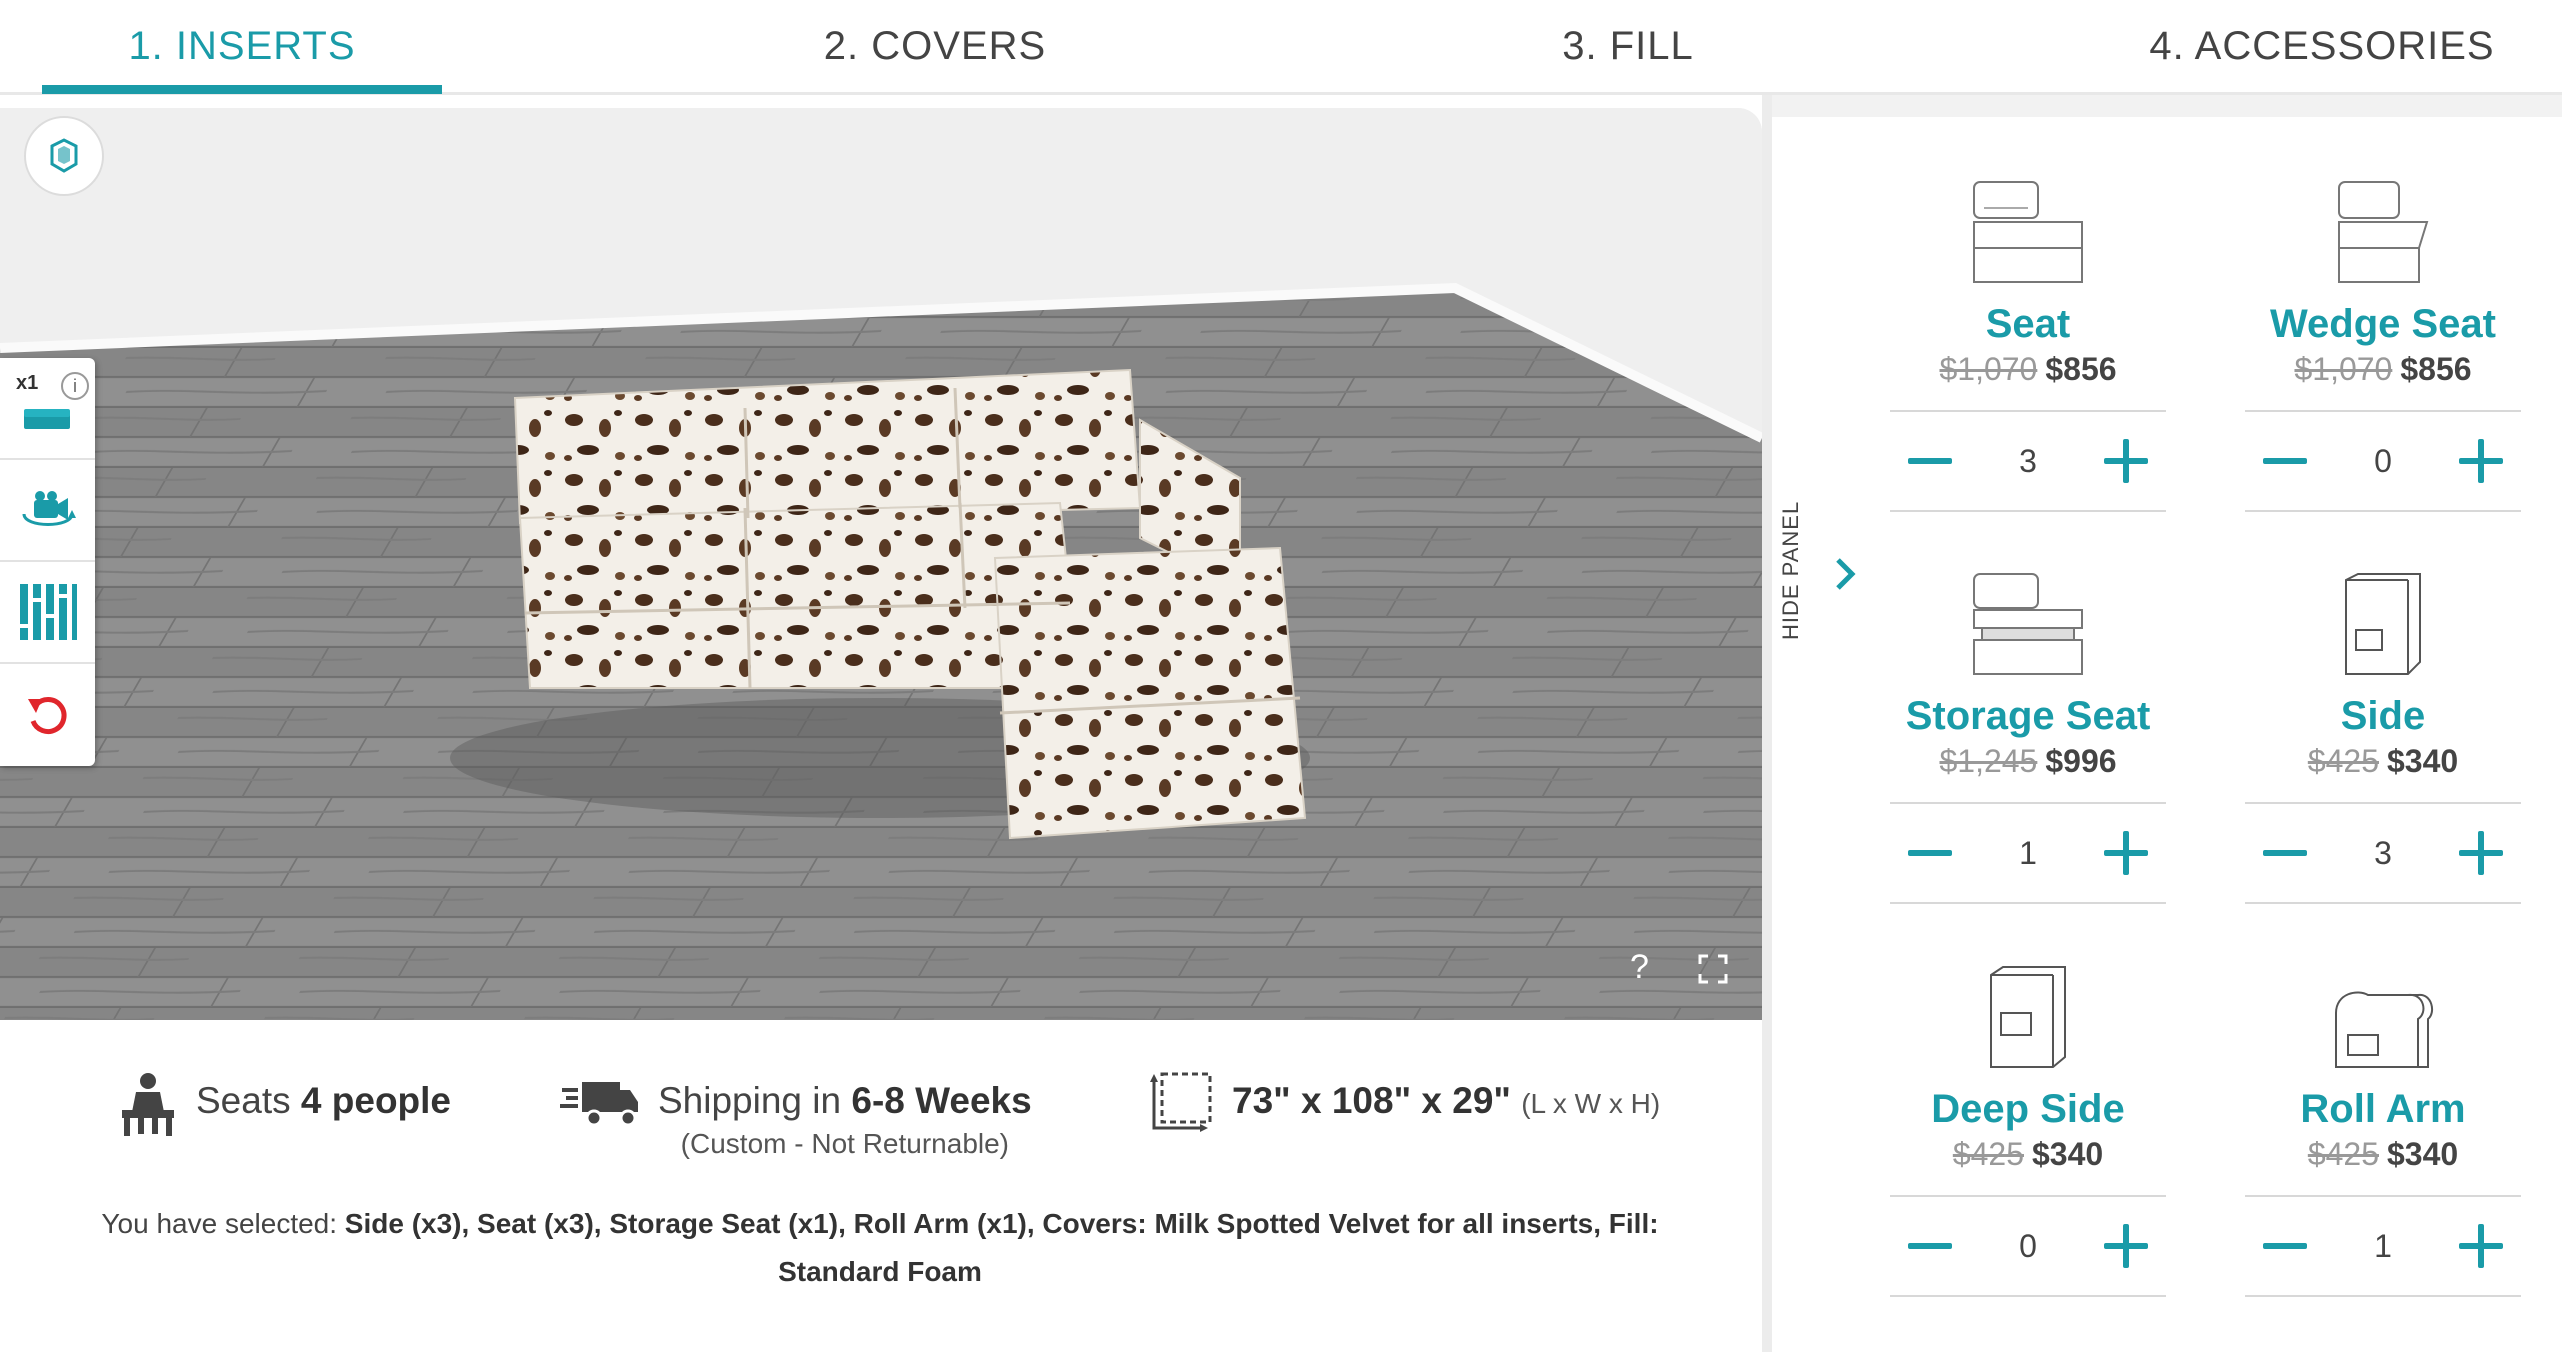 This screenshot has width=2562, height=1352. I want to click on logo-icon, so click(64, 155).